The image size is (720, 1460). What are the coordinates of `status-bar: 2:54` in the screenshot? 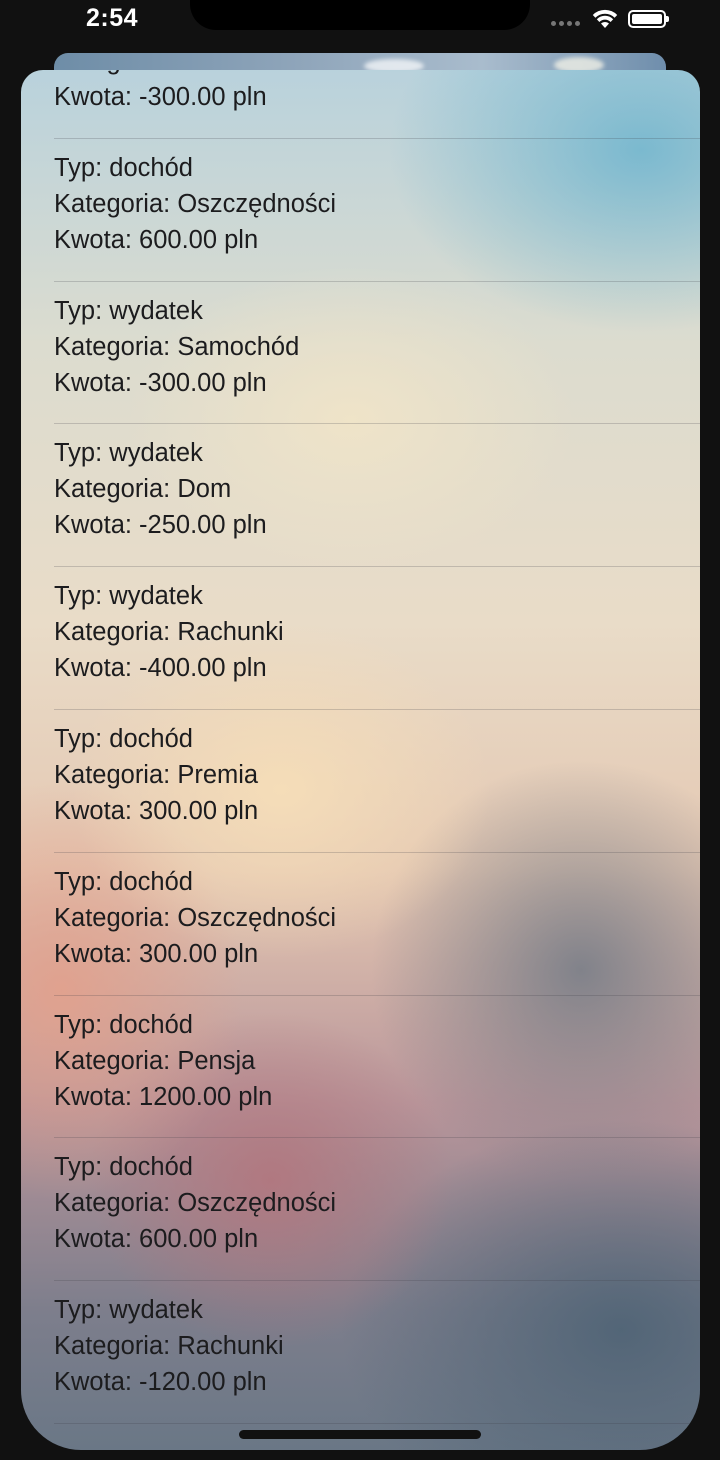 It's located at (360, 26).